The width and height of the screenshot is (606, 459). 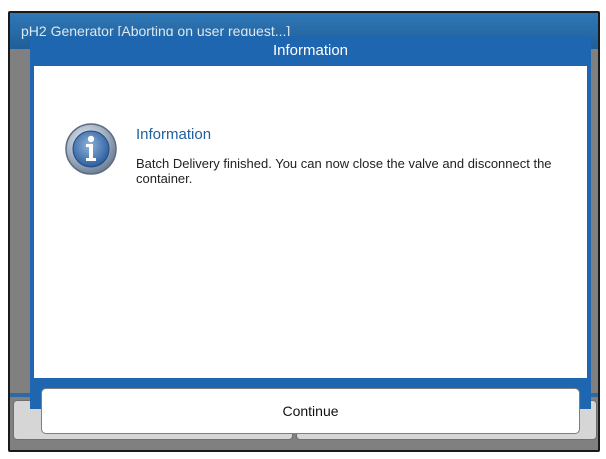 I want to click on dialog-divider, so click(x=310, y=382).